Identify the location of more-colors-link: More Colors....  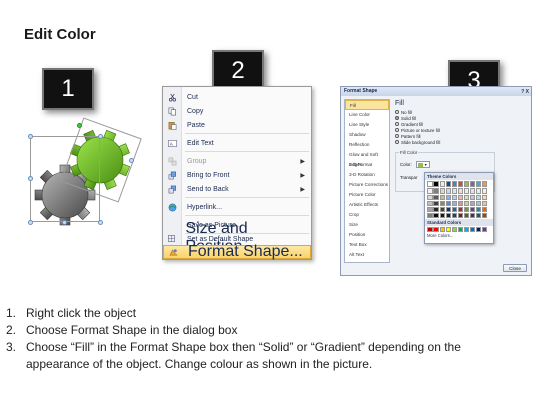
(459, 235).